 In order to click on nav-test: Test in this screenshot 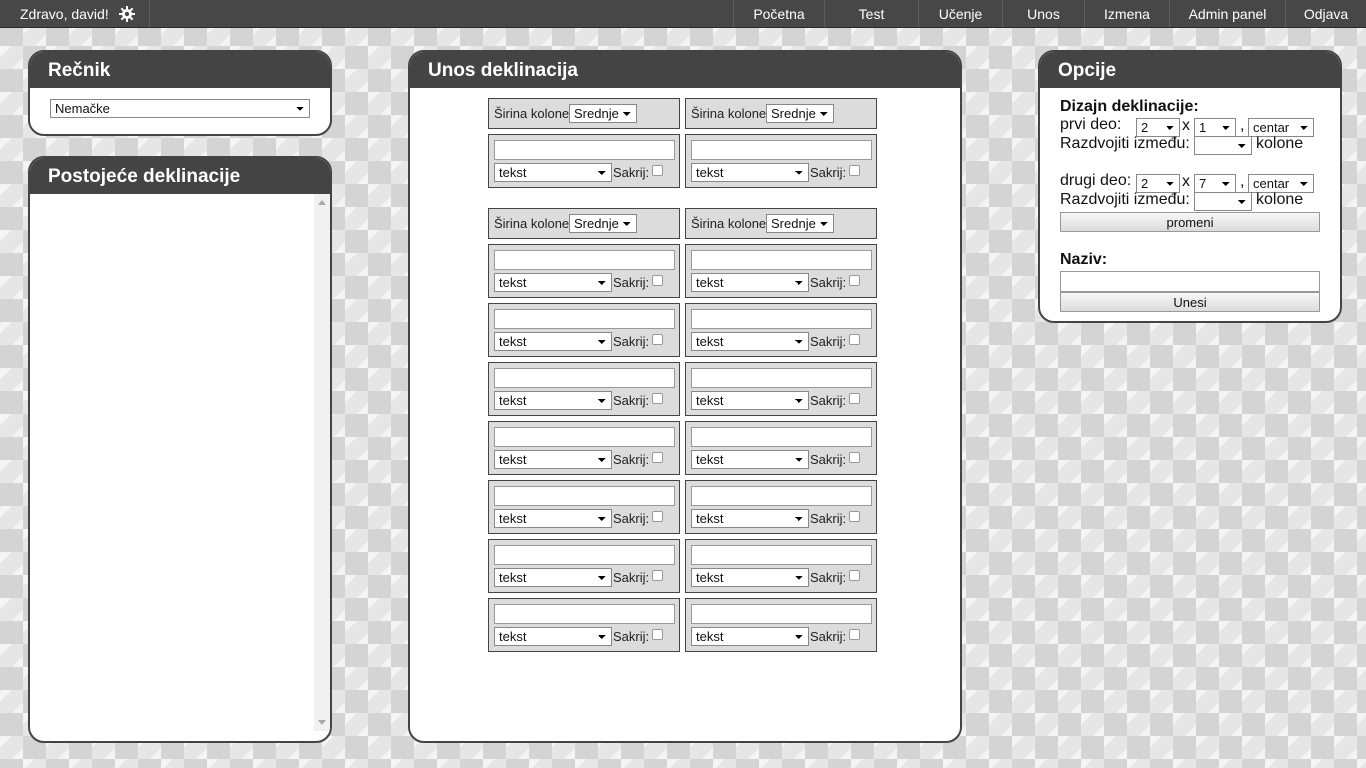, I will do `click(871, 13)`.